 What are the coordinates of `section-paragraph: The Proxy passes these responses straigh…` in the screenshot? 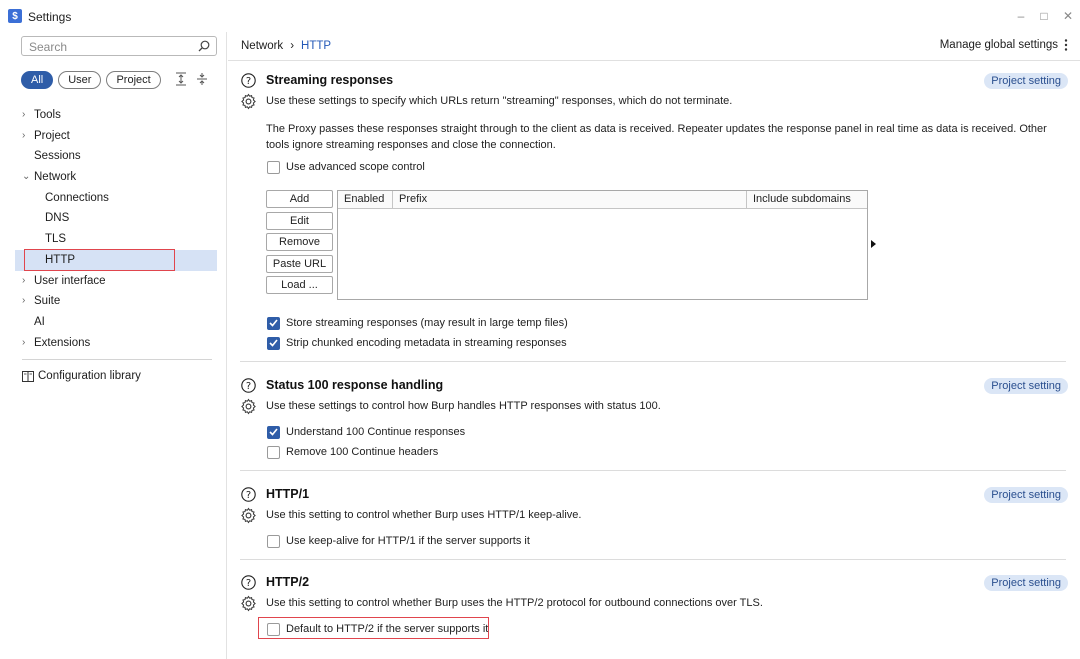 It's located at (656, 137).